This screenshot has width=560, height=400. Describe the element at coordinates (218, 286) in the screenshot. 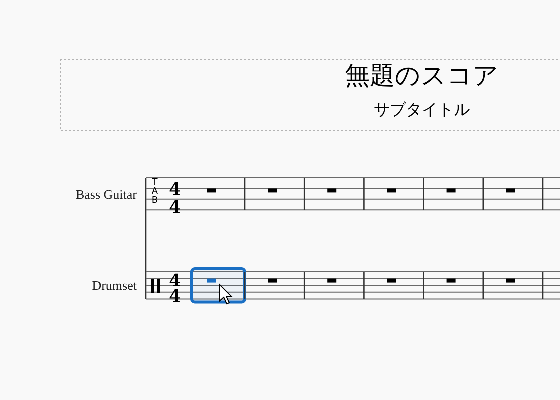

I see `selected-measure-highlight` at that location.